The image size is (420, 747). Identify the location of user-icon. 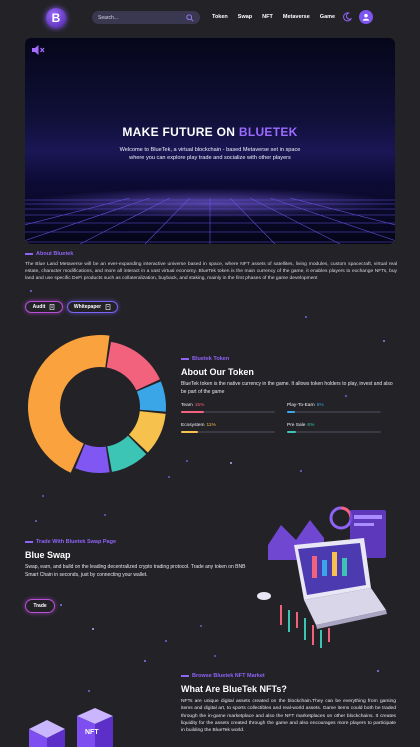
(366, 17).